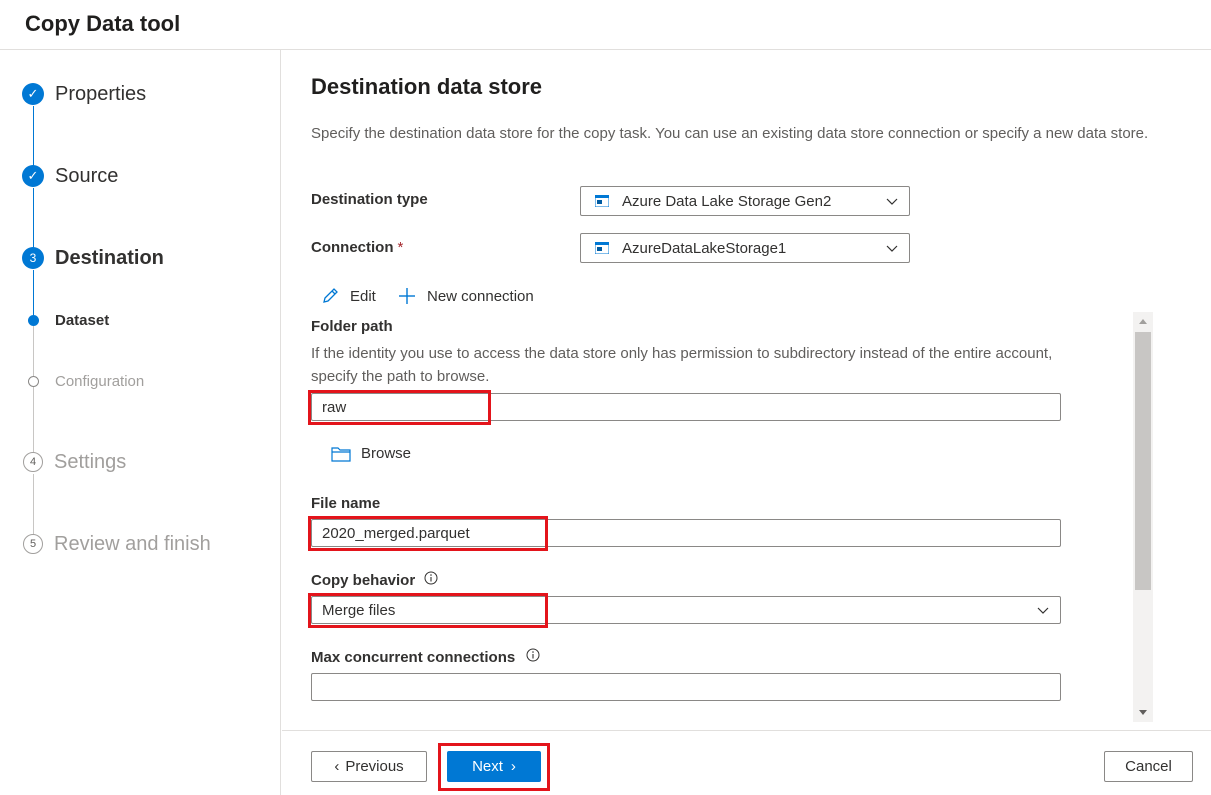 The height and width of the screenshot is (795, 1211). I want to click on browse-button: Browse, so click(371, 453).